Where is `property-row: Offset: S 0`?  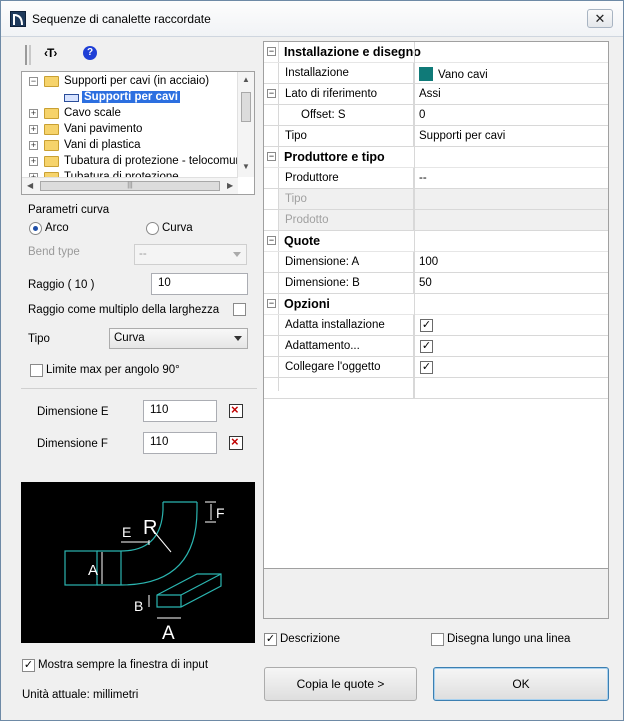 property-row: Offset: S 0 is located at coordinates (436, 115).